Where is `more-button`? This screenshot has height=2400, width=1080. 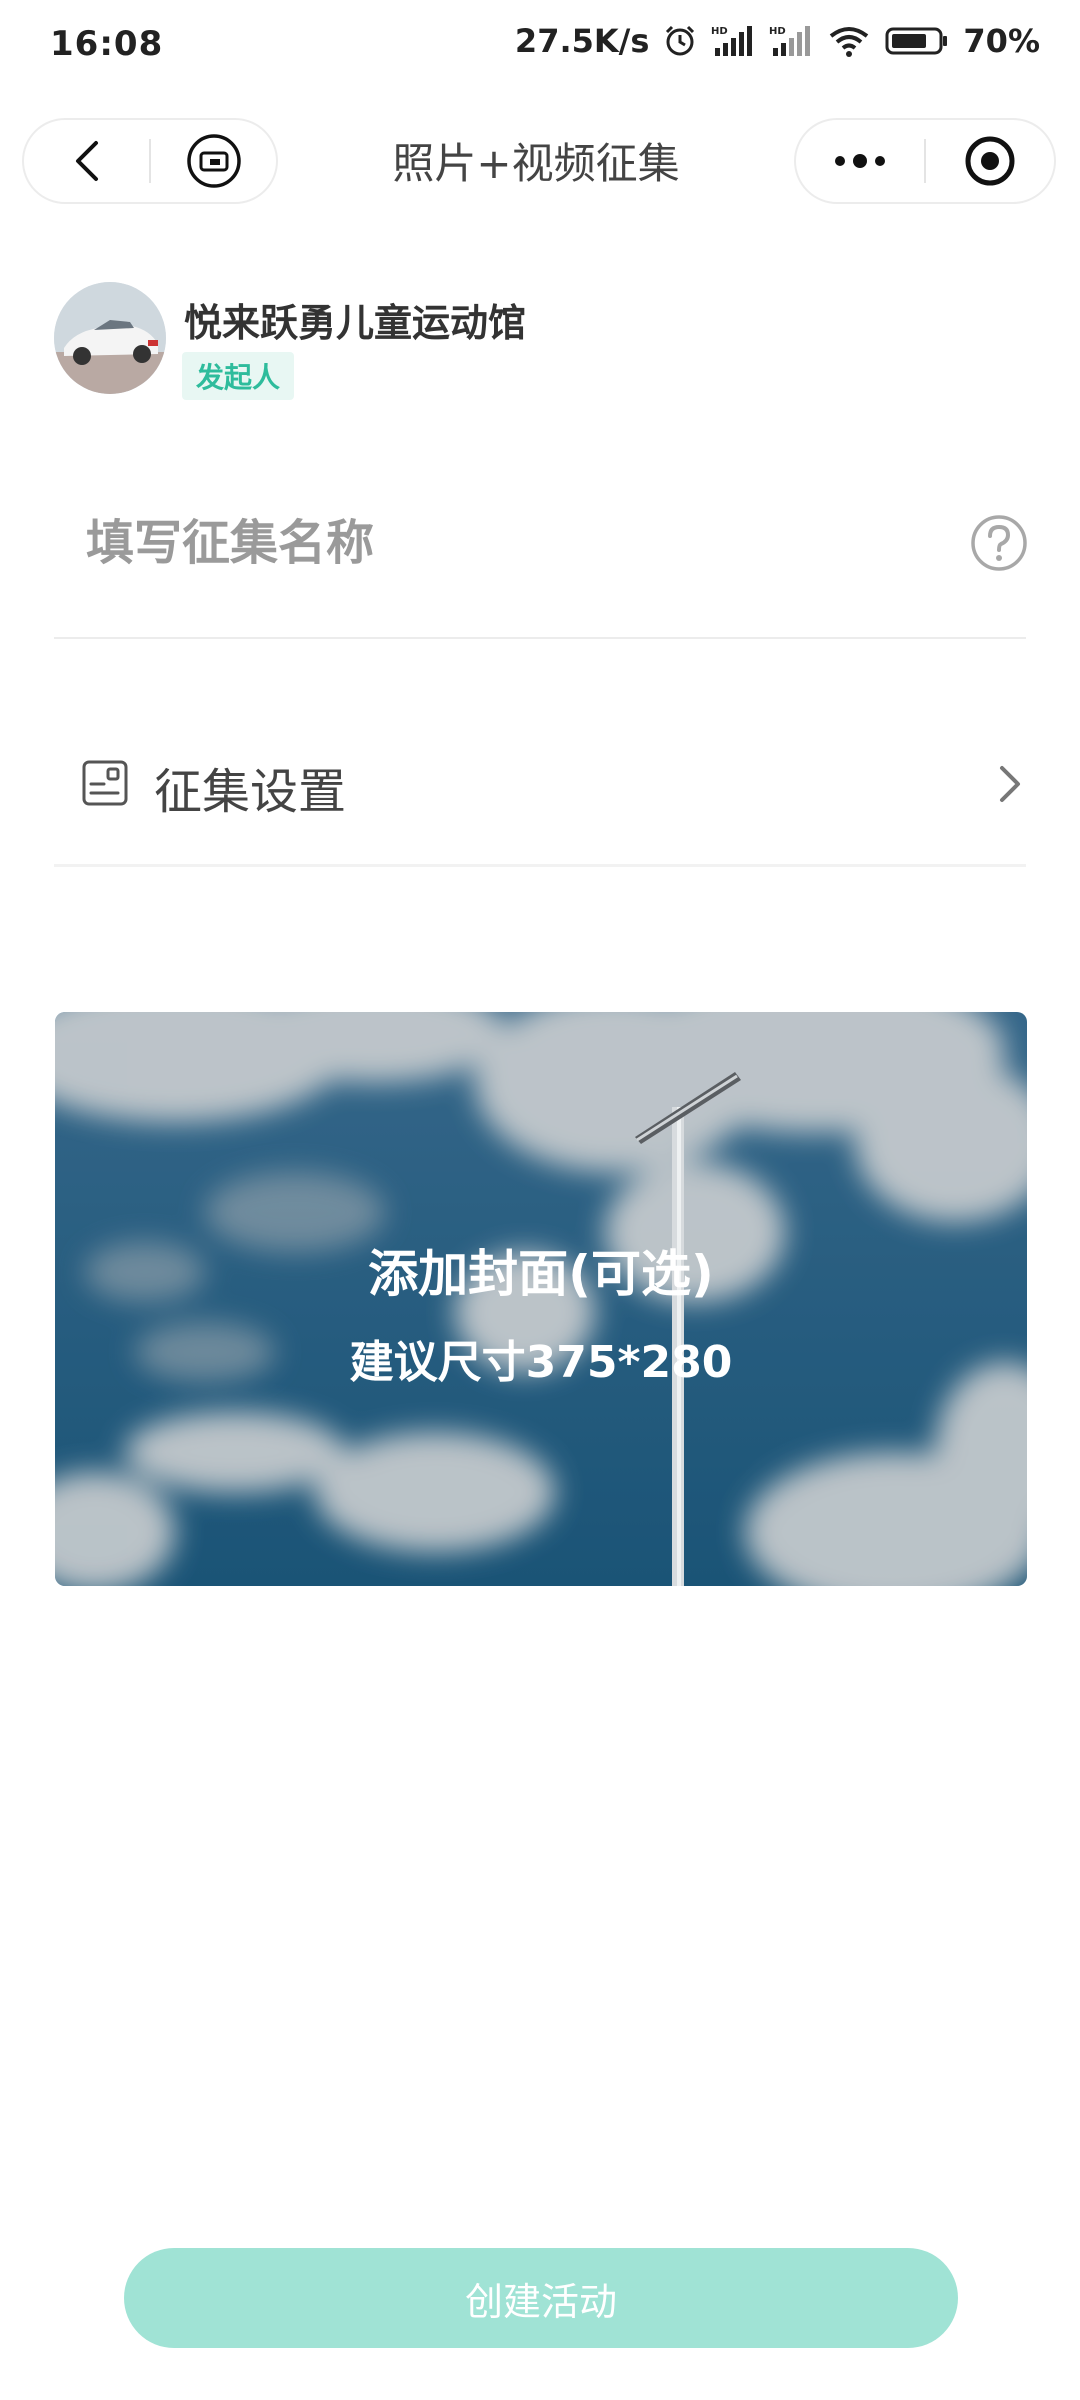 more-button is located at coordinates (860, 161).